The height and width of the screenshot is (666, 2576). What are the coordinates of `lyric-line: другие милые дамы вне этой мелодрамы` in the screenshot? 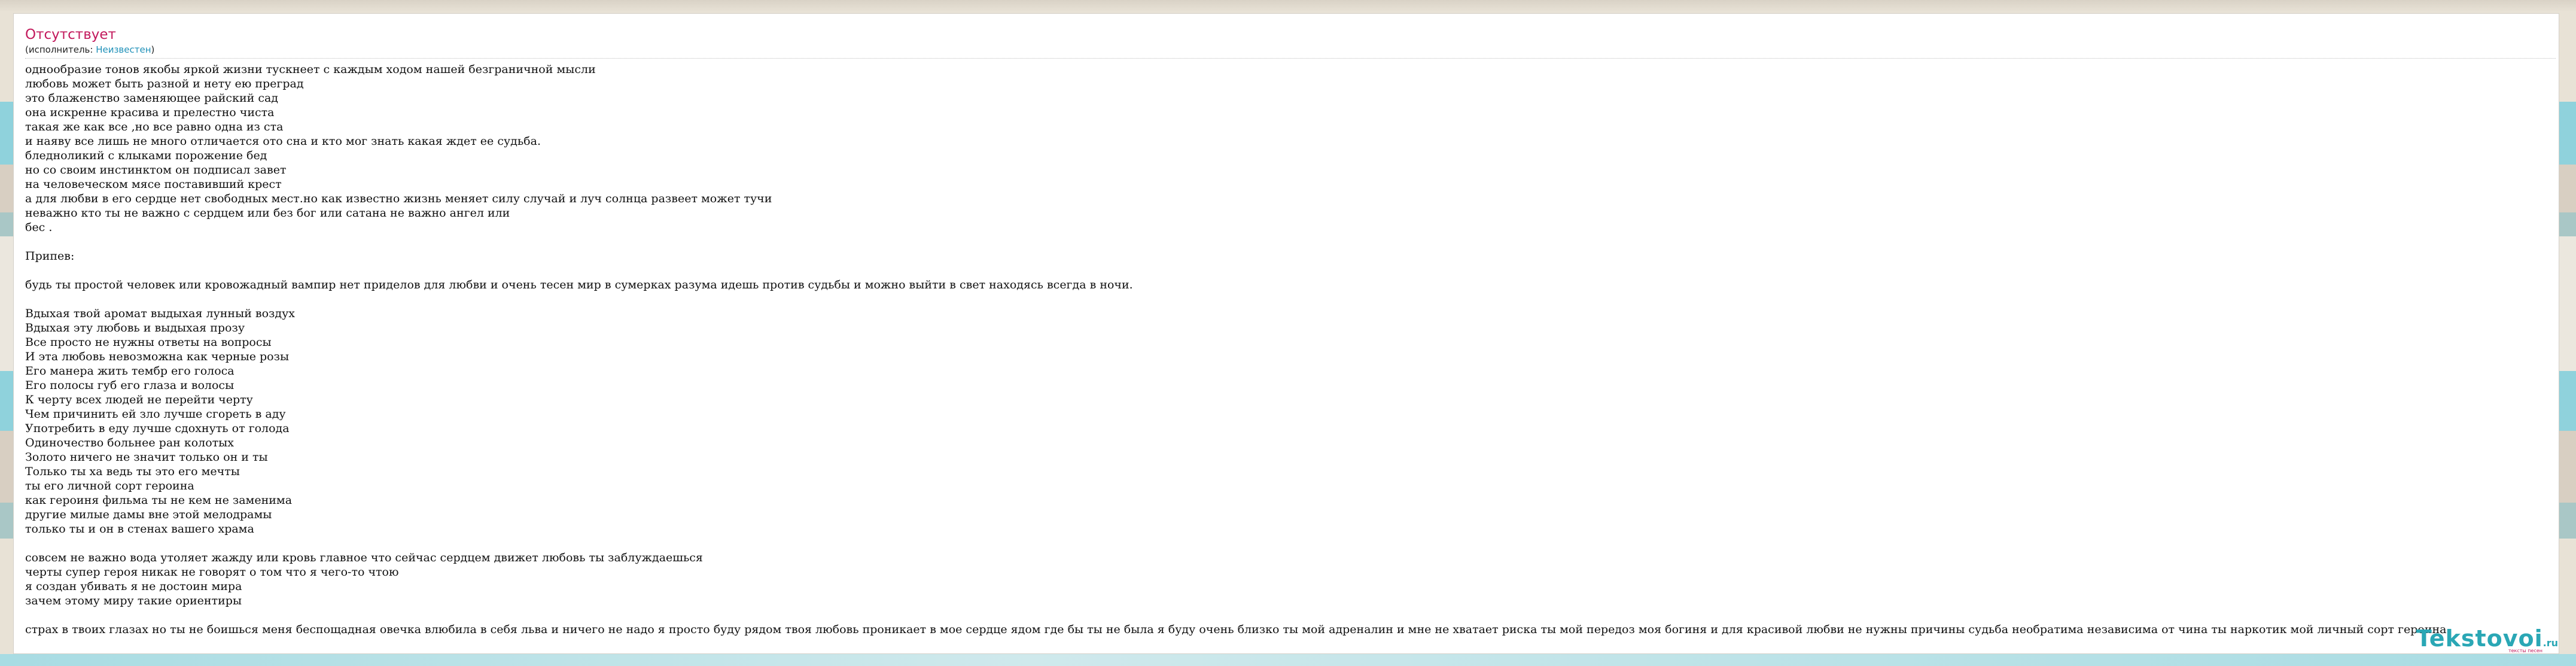 It's located at (148, 514).